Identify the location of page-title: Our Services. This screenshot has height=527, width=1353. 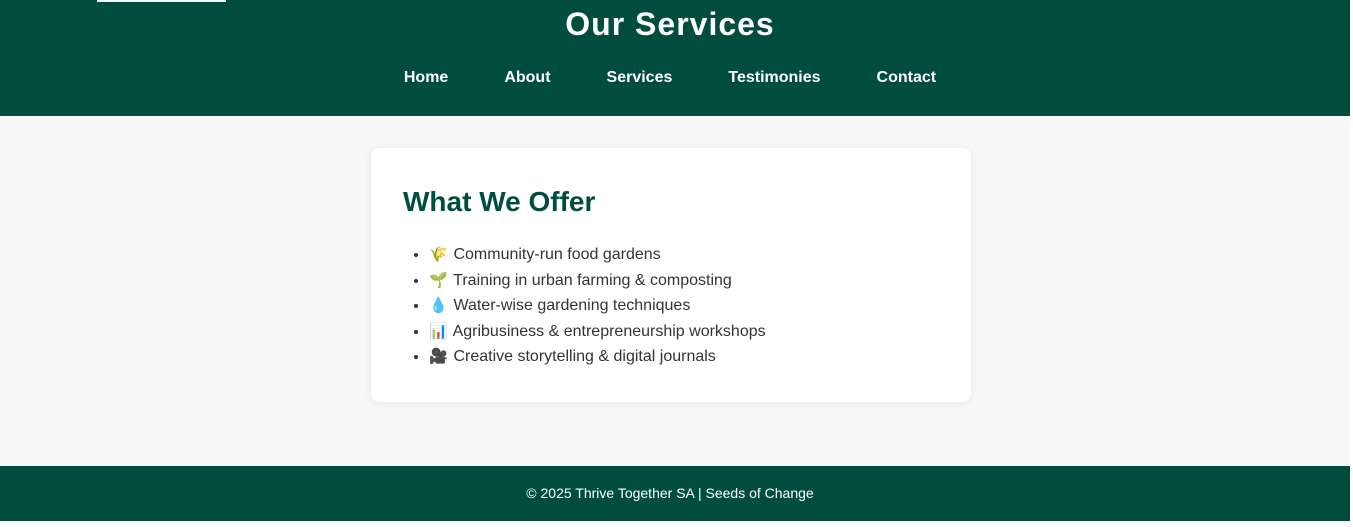
(670, 24).